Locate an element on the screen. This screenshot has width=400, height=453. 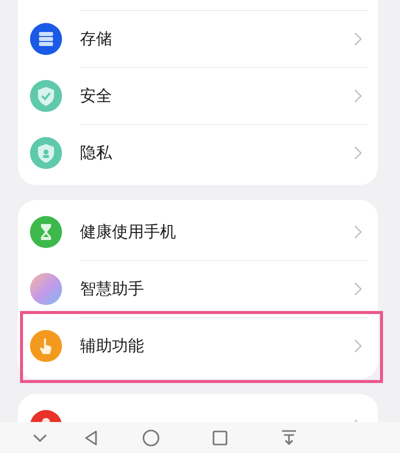
row-label: 健康使用手机 is located at coordinates (128, 231).